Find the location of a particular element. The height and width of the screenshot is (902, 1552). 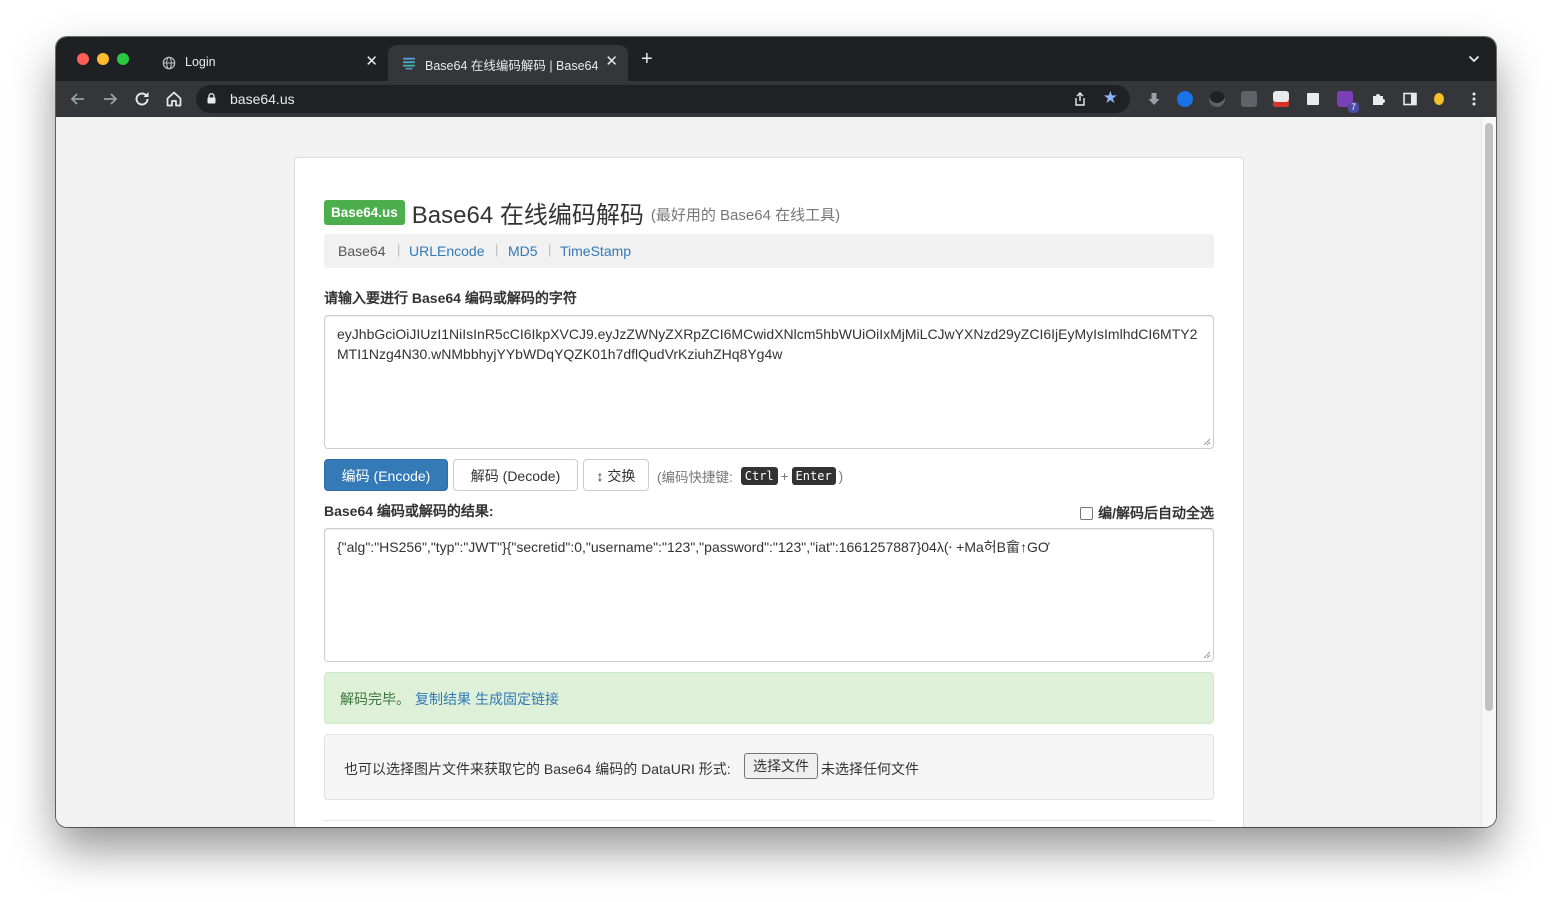

scrollbar is located at coordinates (1488, 472).